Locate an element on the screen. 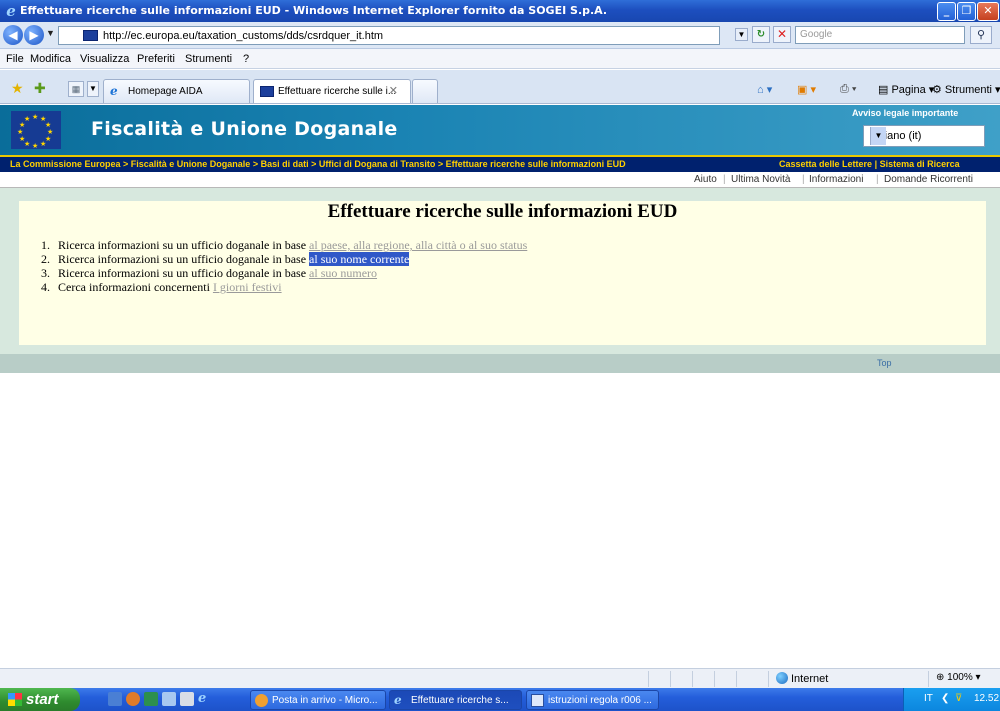 Image resolution: width=1000 pixels, height=711 pixels. close-tab-icon: ✕ is located at coordinates (393, 90).